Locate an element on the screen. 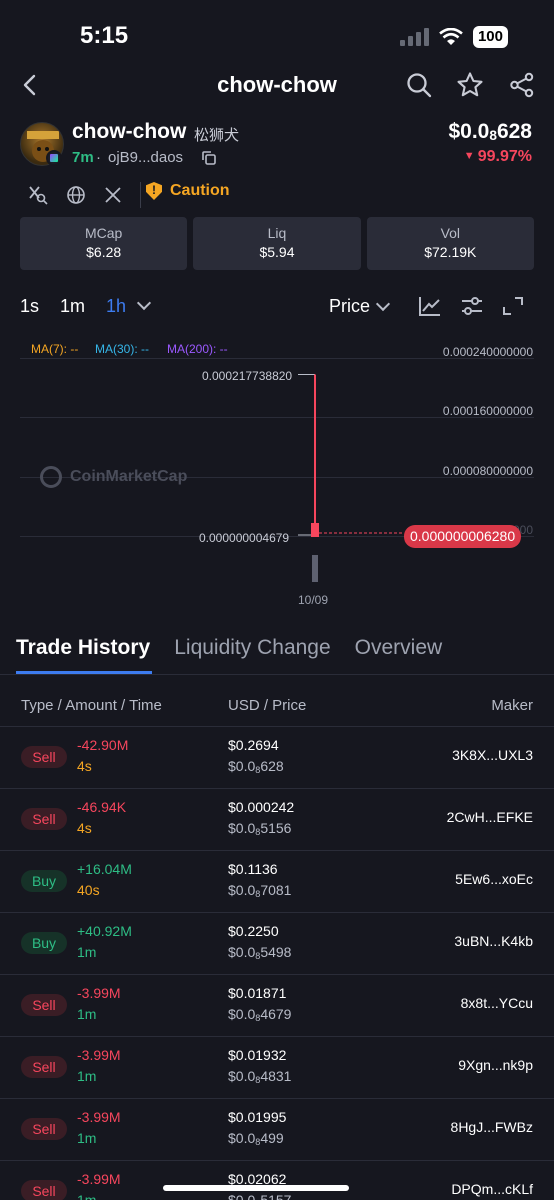  tab-bar: Trade History Liquidity Change Overview is located at coordinates (229, 648).